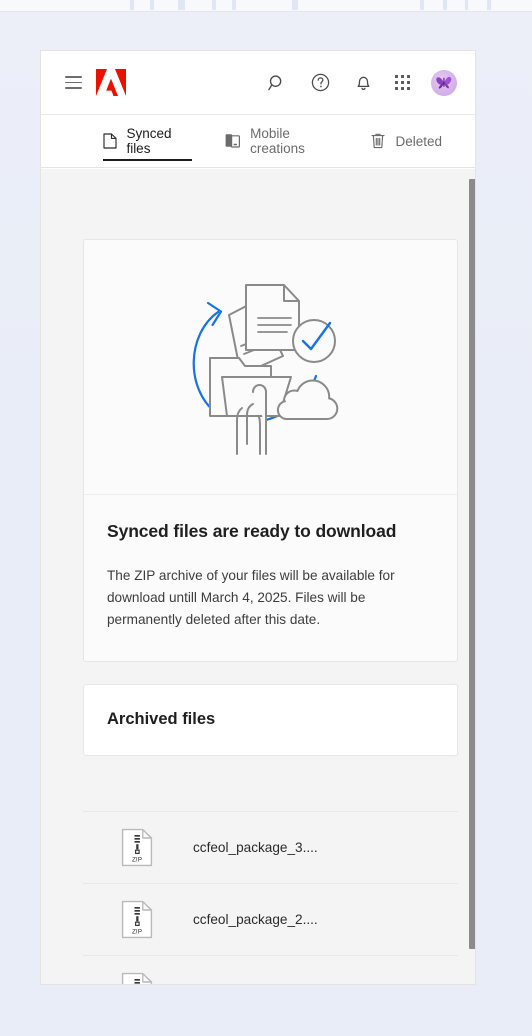 The width and height of the screenshot is (532, 1036). What do you see at coordinates (320, 83) in the screenshot?
I see `help-icon` at bounding box center [320, 83].